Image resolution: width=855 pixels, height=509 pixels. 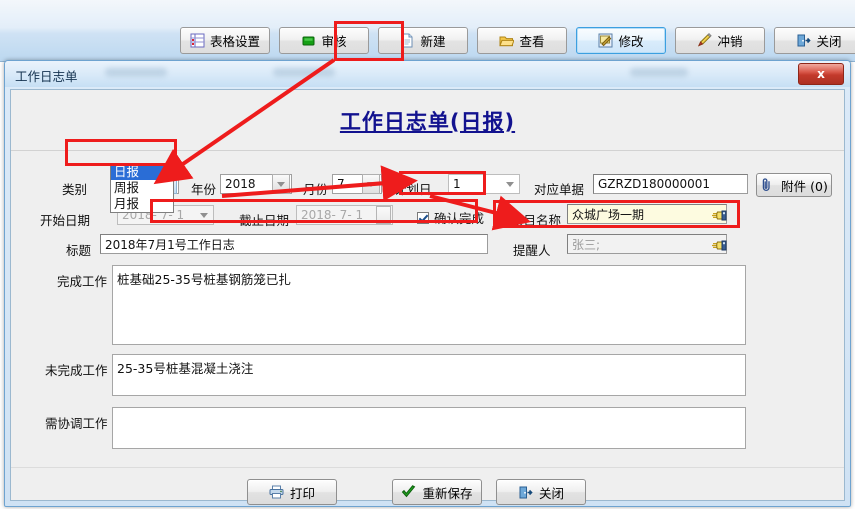 I want to click on label-coordination-work: 需协调工作, so click(x=76, y=423).